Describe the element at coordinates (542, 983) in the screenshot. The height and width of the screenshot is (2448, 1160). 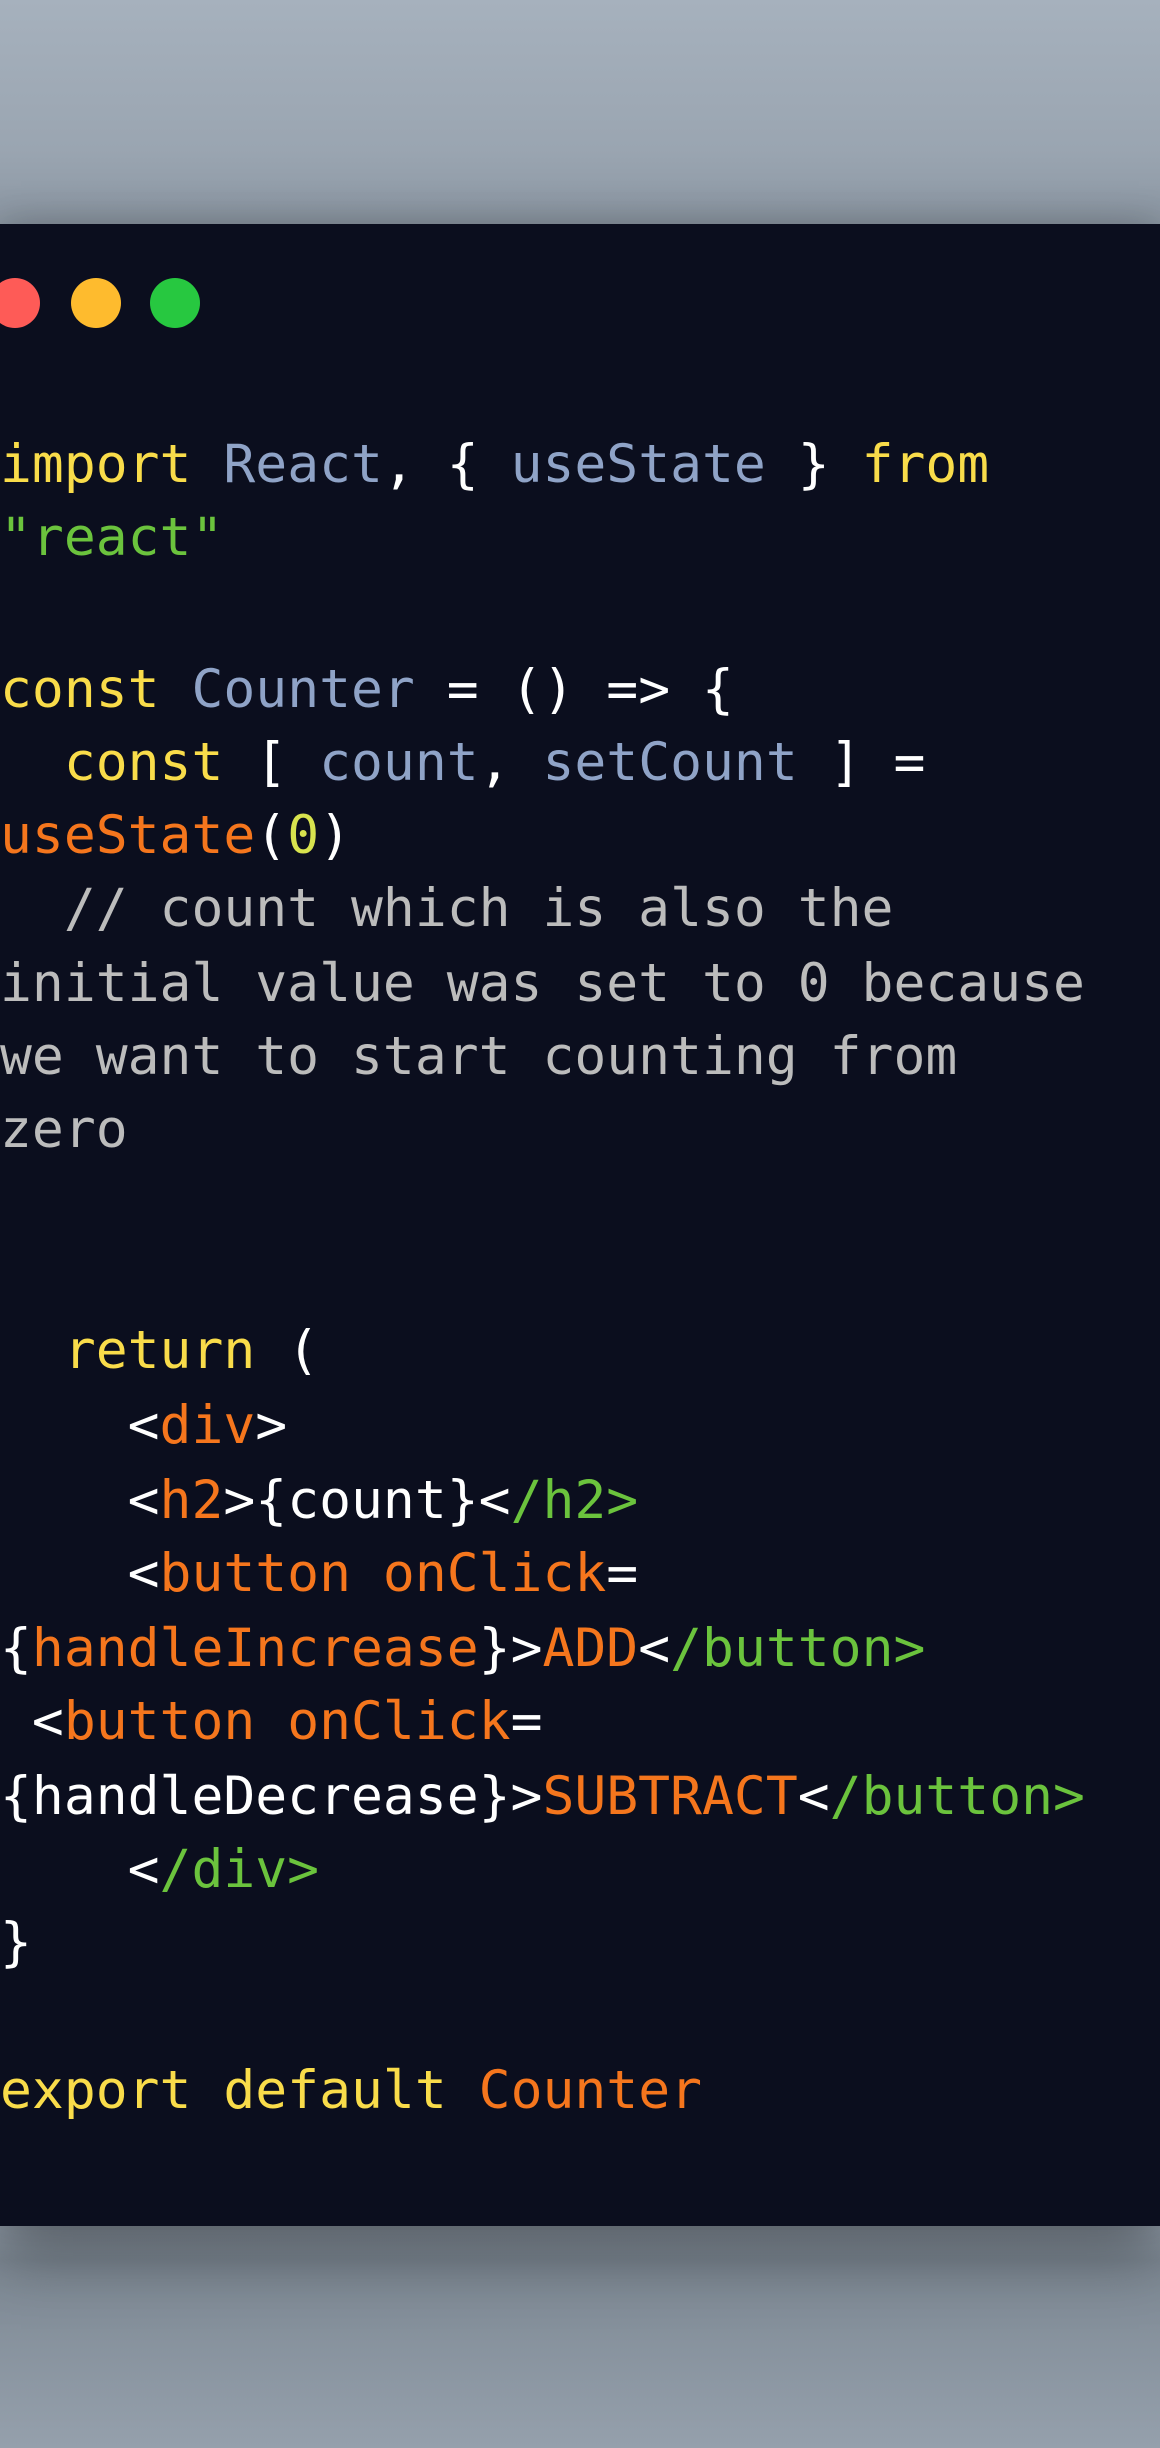
I see `code-token-comment: initial value was set to 0 because` at that location.